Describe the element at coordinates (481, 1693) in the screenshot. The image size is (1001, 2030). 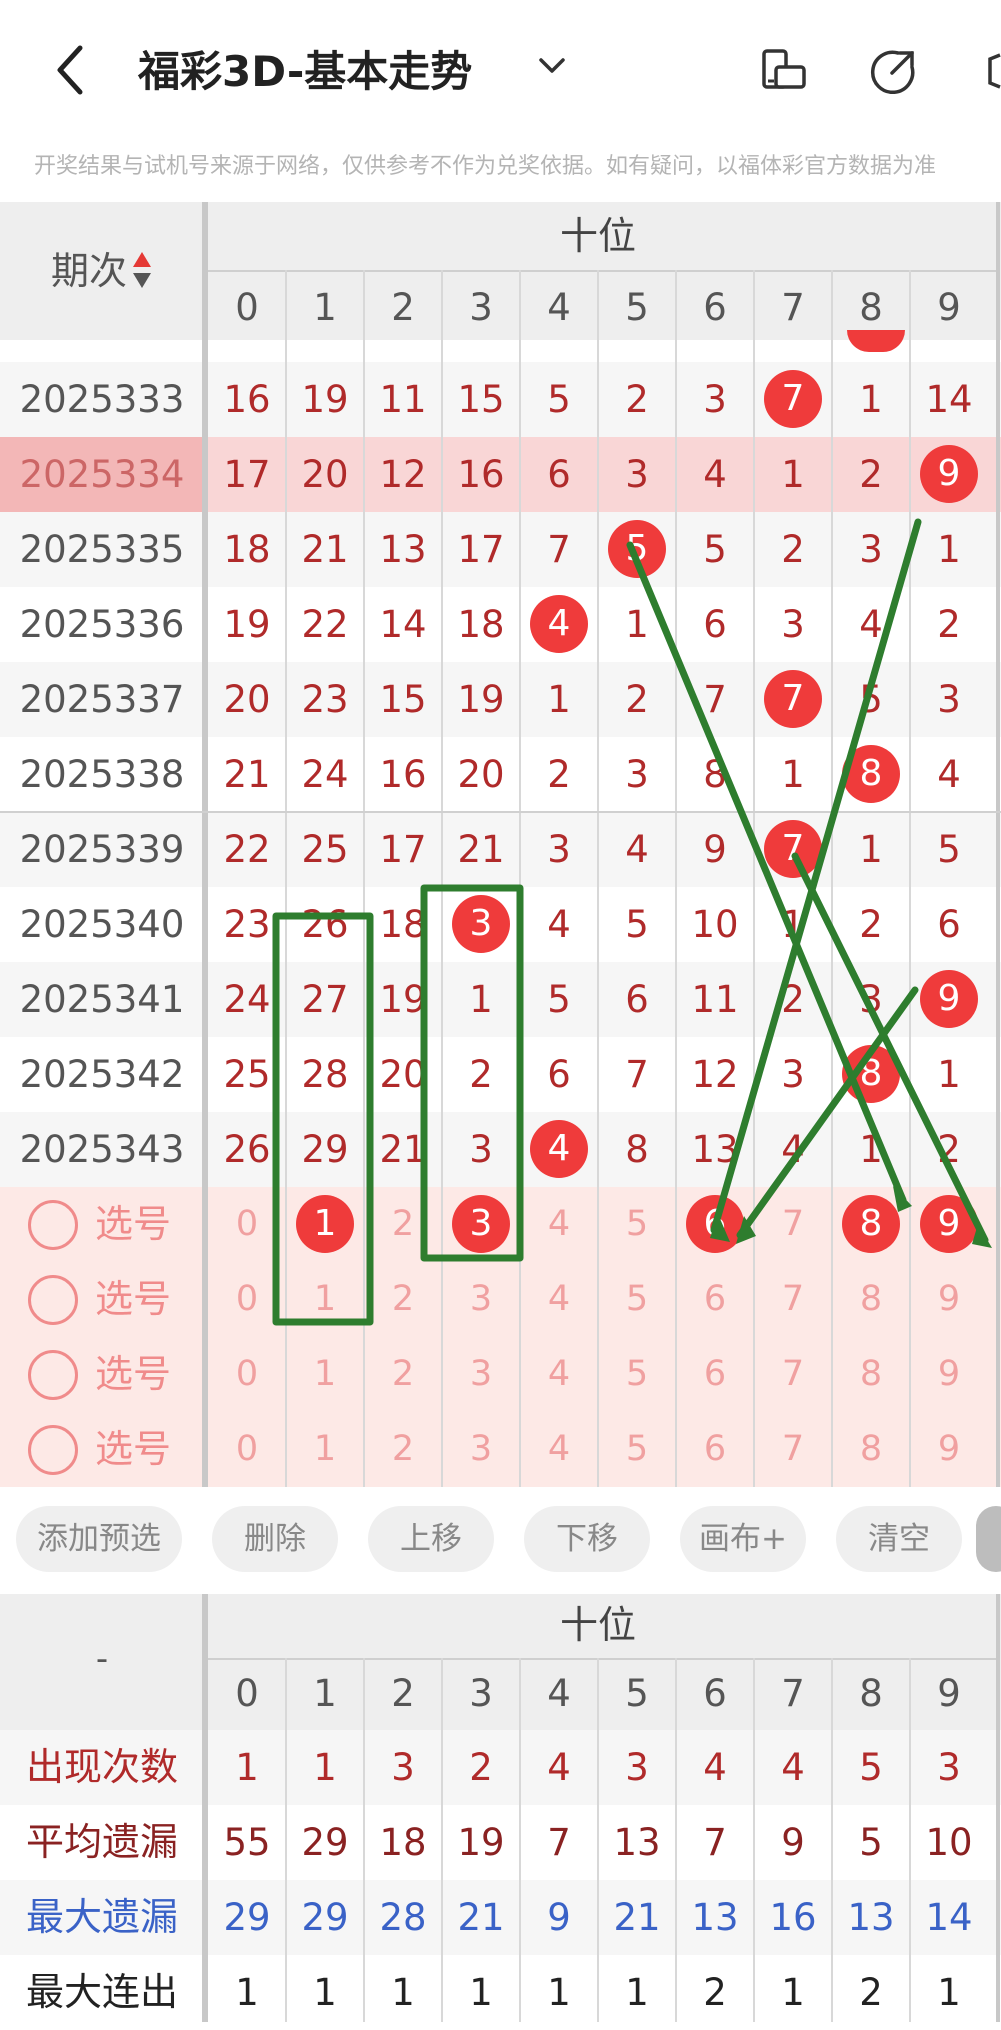
I see `stats-digit-header: 3` at that location.